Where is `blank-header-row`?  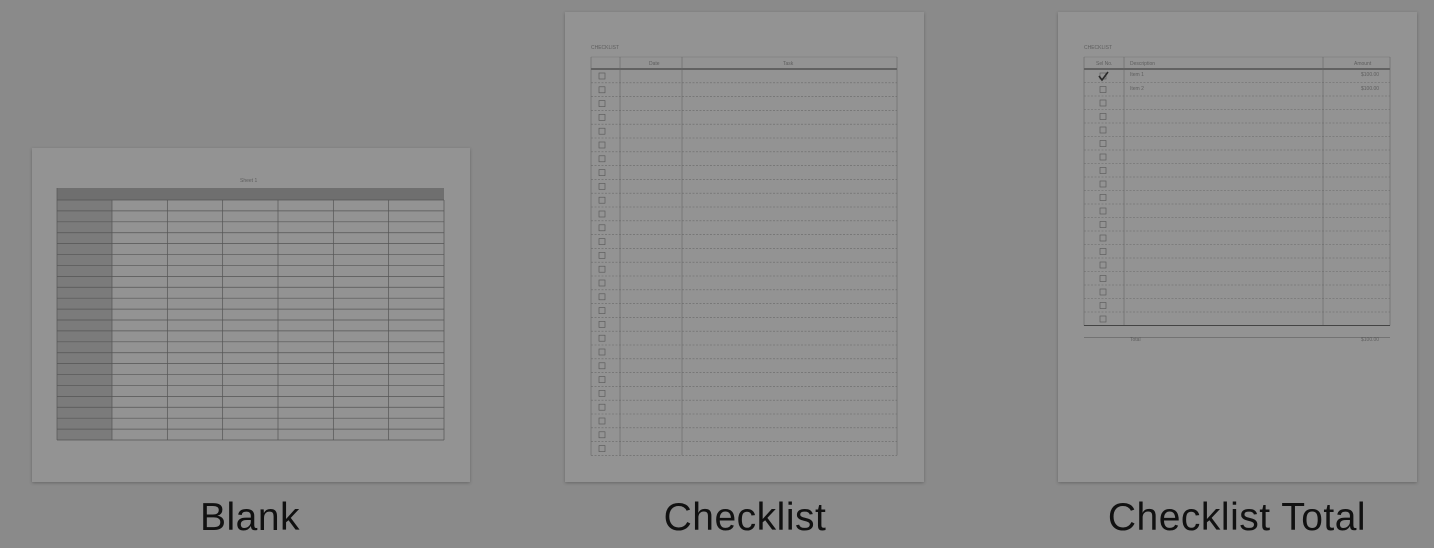 blank-header-row is located at coordinates (250, 194).